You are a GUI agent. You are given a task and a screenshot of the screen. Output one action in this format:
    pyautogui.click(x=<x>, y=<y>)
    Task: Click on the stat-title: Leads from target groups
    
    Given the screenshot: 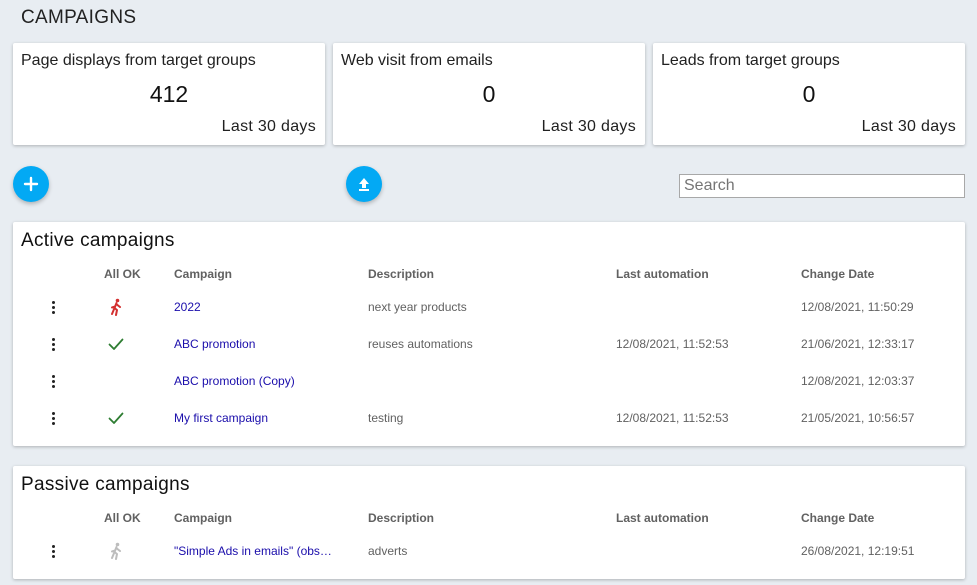 What is the action you would take?
    pyautogui.click(x=750, y=60)
    